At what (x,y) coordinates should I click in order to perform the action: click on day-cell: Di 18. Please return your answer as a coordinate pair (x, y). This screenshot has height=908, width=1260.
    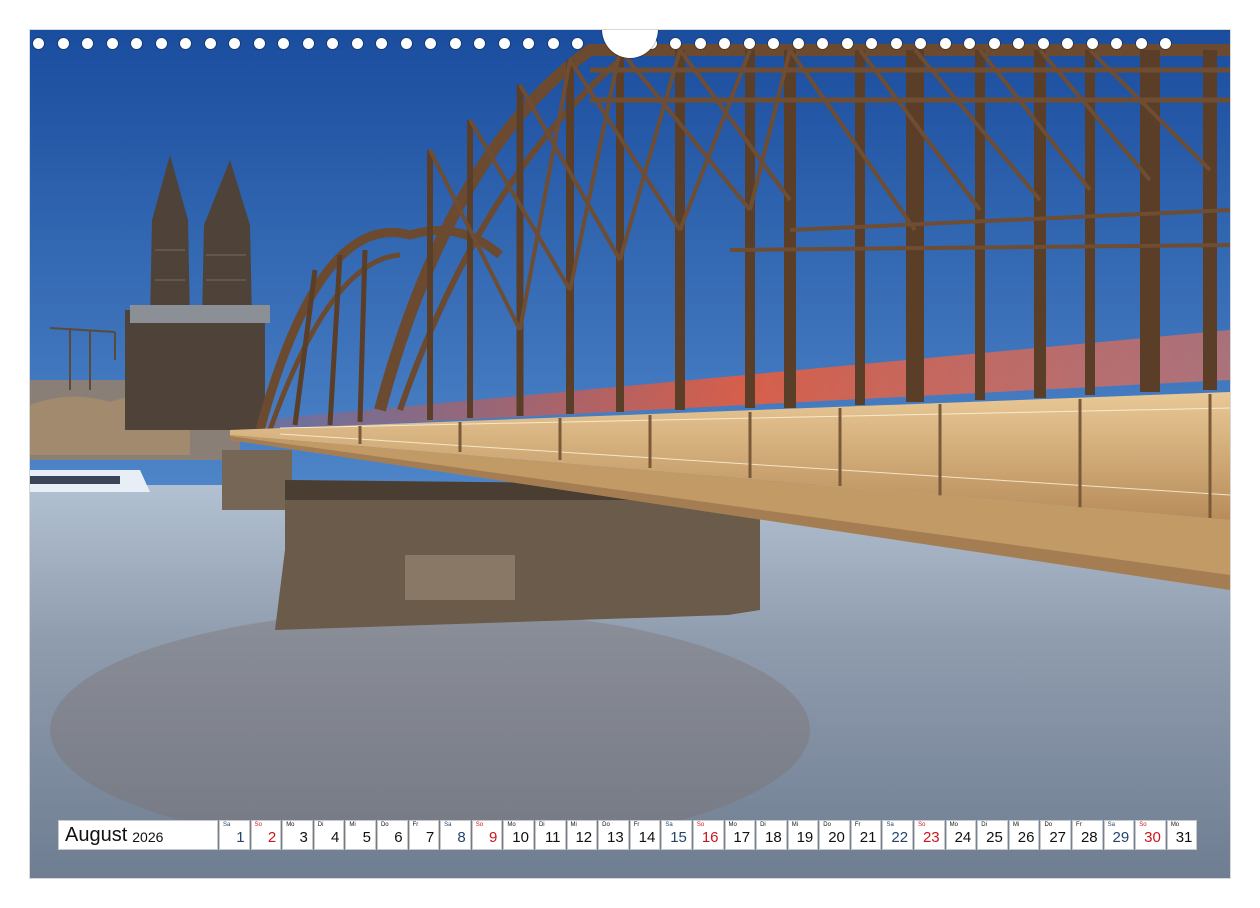
    Looking at the image, I should click on (771, 835).